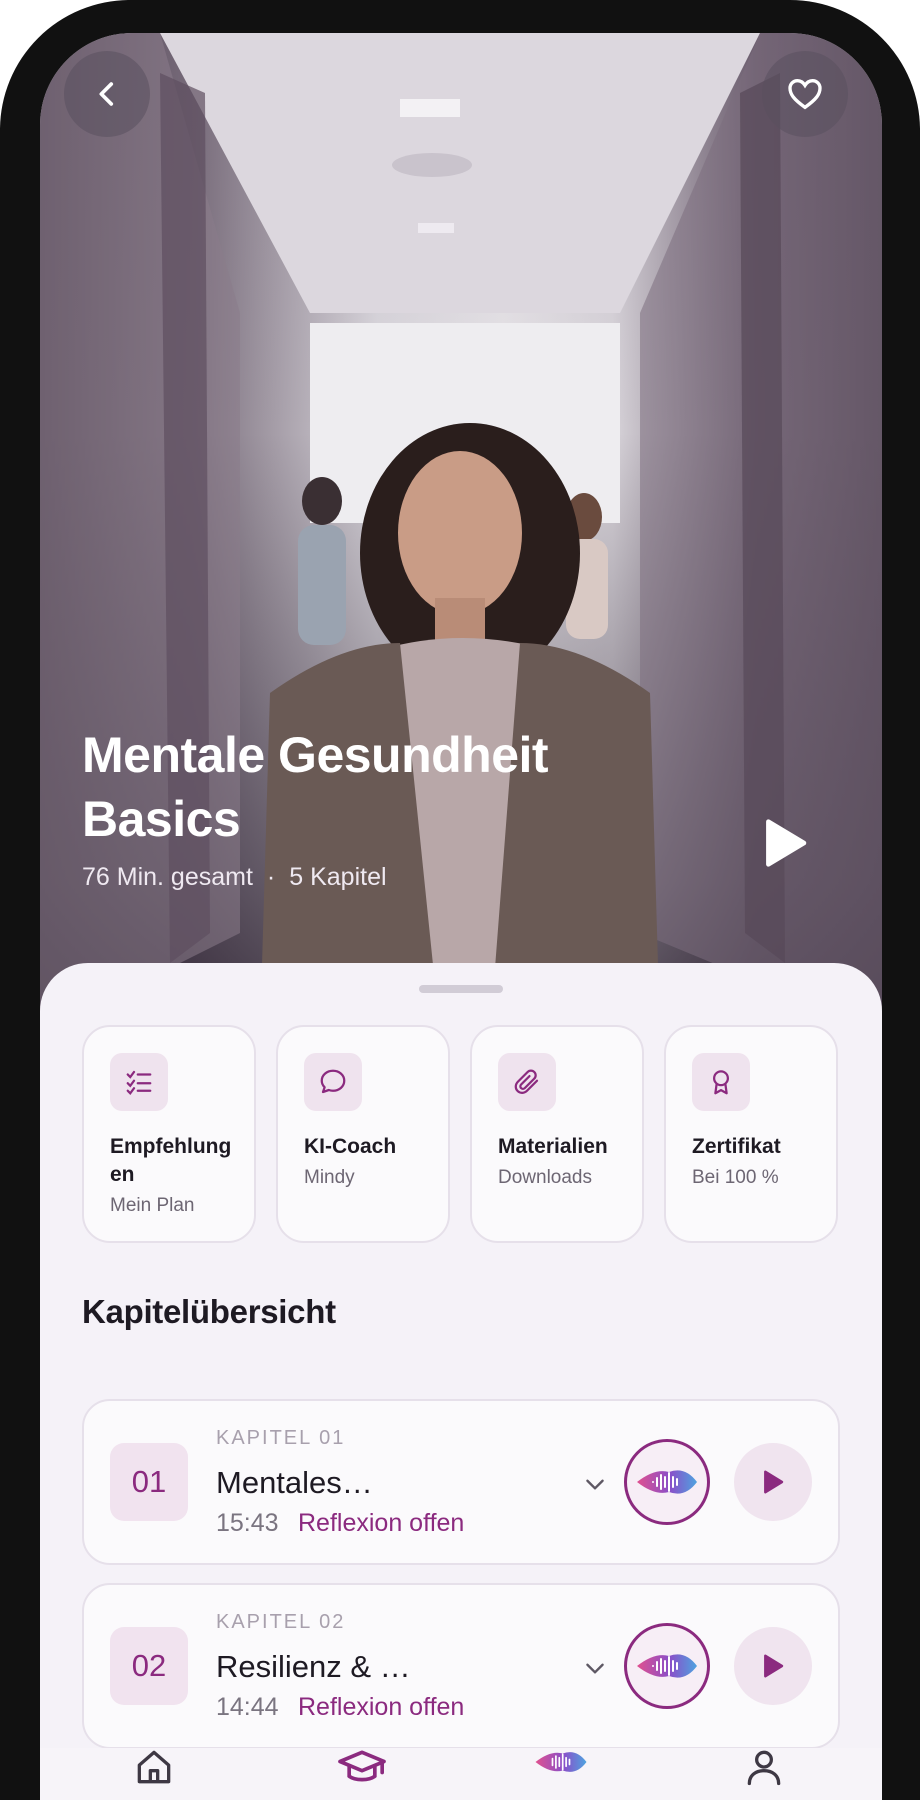 Image resolution: width=924 pixels, height=1800 pixels. Describe the element at coordinates (139, 1082) in the screenshot. I see `checklist-icon` at that location.